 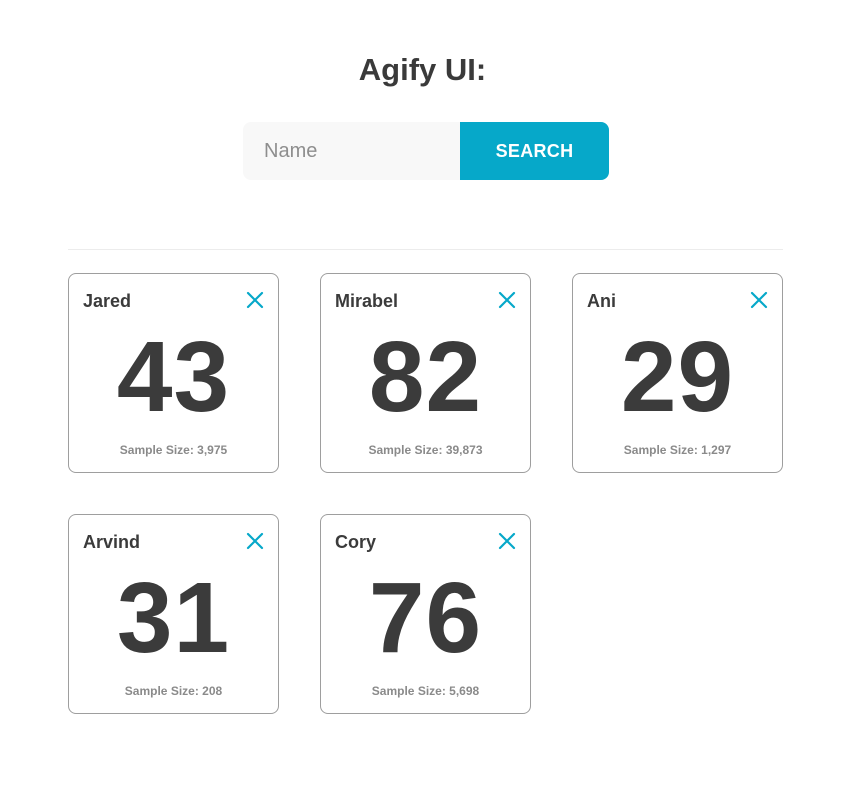 What do you see at coordinates (425, 618) in the screenshot?
I see `card-age: 76` at bounding box center [425, 618].